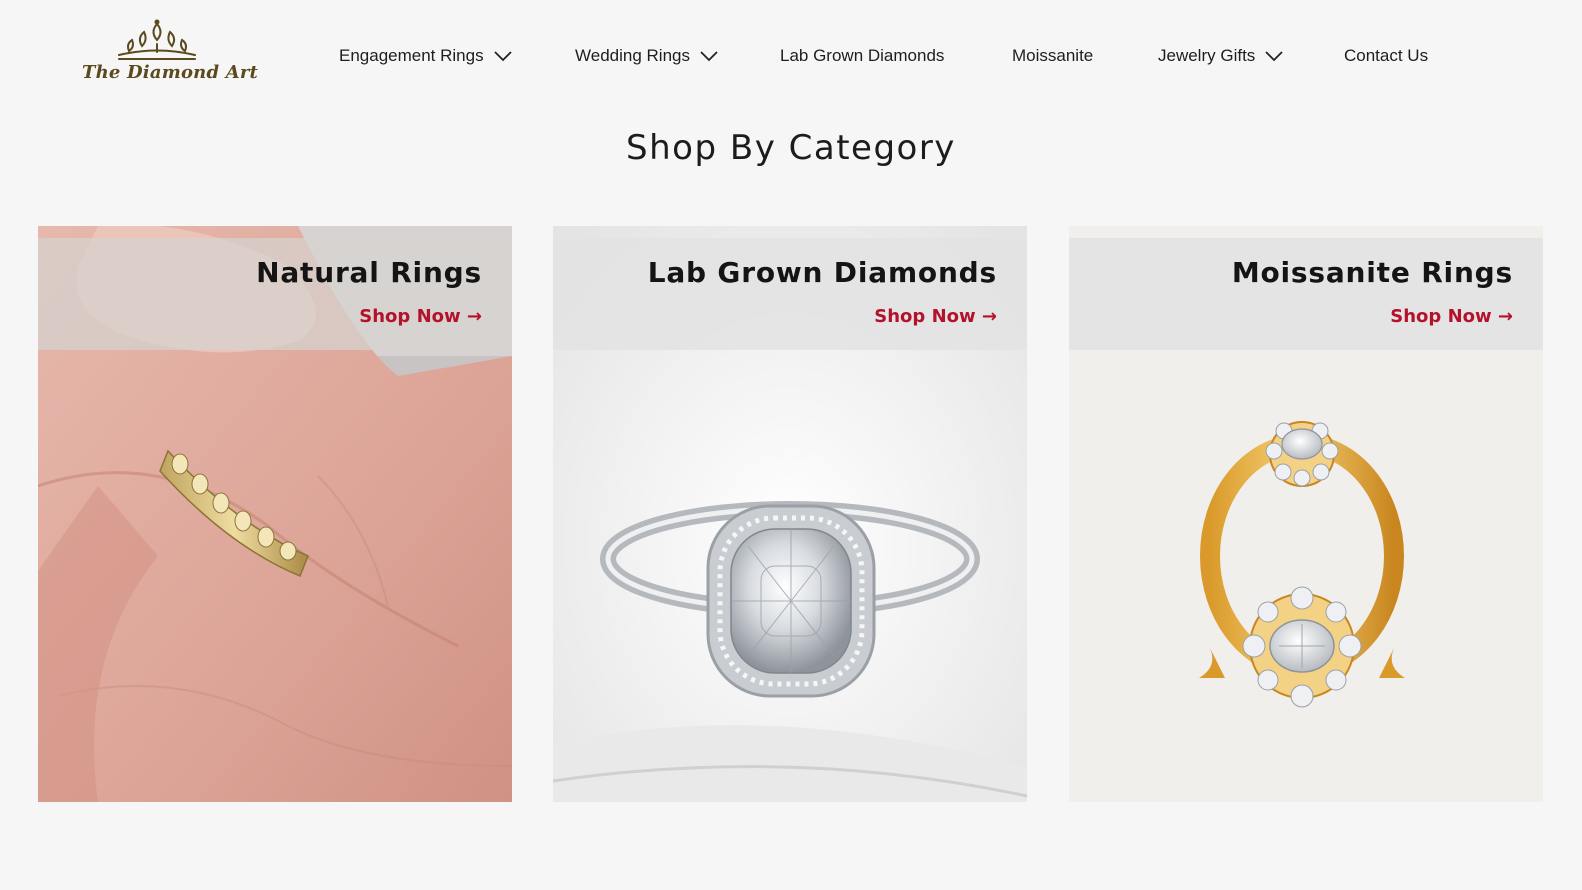 Image resolution: width=1582 pixels, height=890 pixels. What do you see at coordinates (822, 272) in the screenshot?
I see `category-title: Lab Grown Diamonds` at bounding box center [822, 272].